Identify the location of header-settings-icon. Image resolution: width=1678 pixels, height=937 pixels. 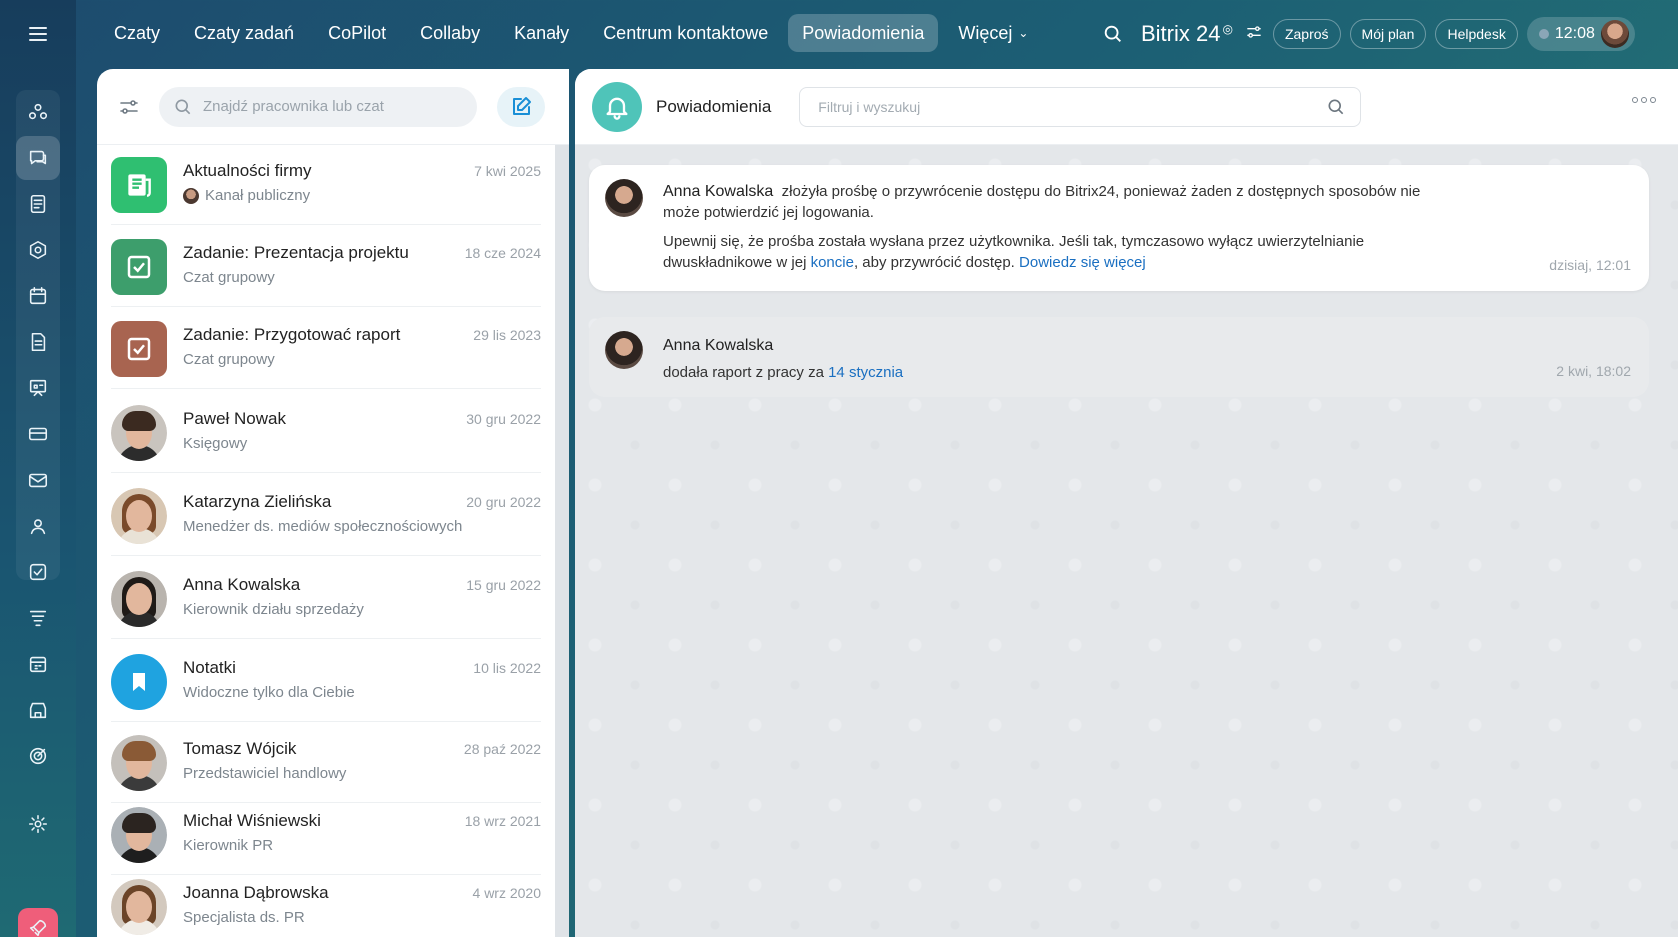
(1254, 34).